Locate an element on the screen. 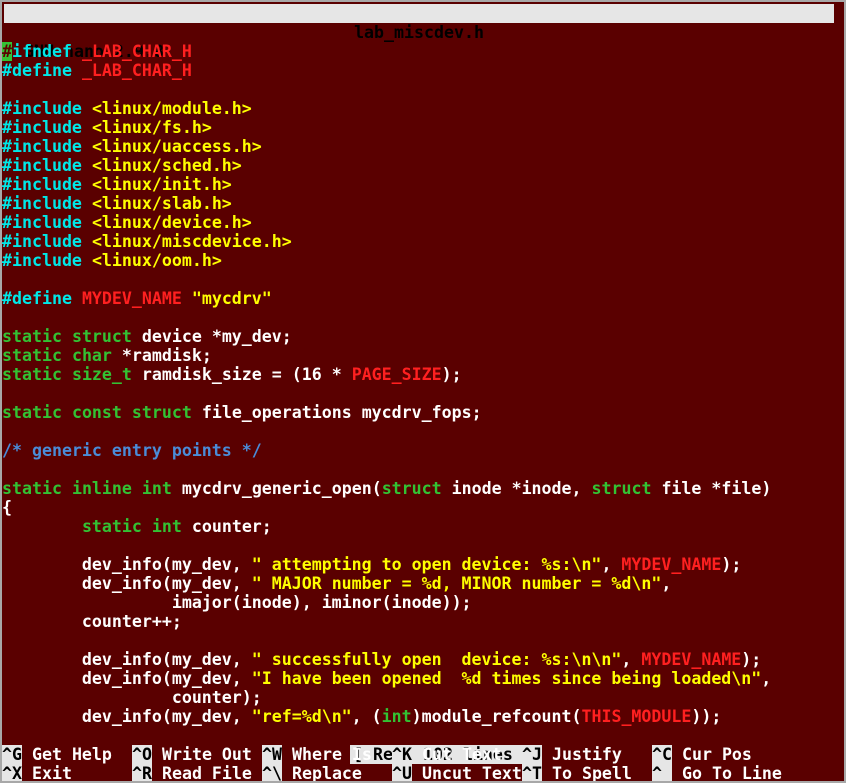  code-token: <linux/uaccess.h> is located at coordinates (176, 146).